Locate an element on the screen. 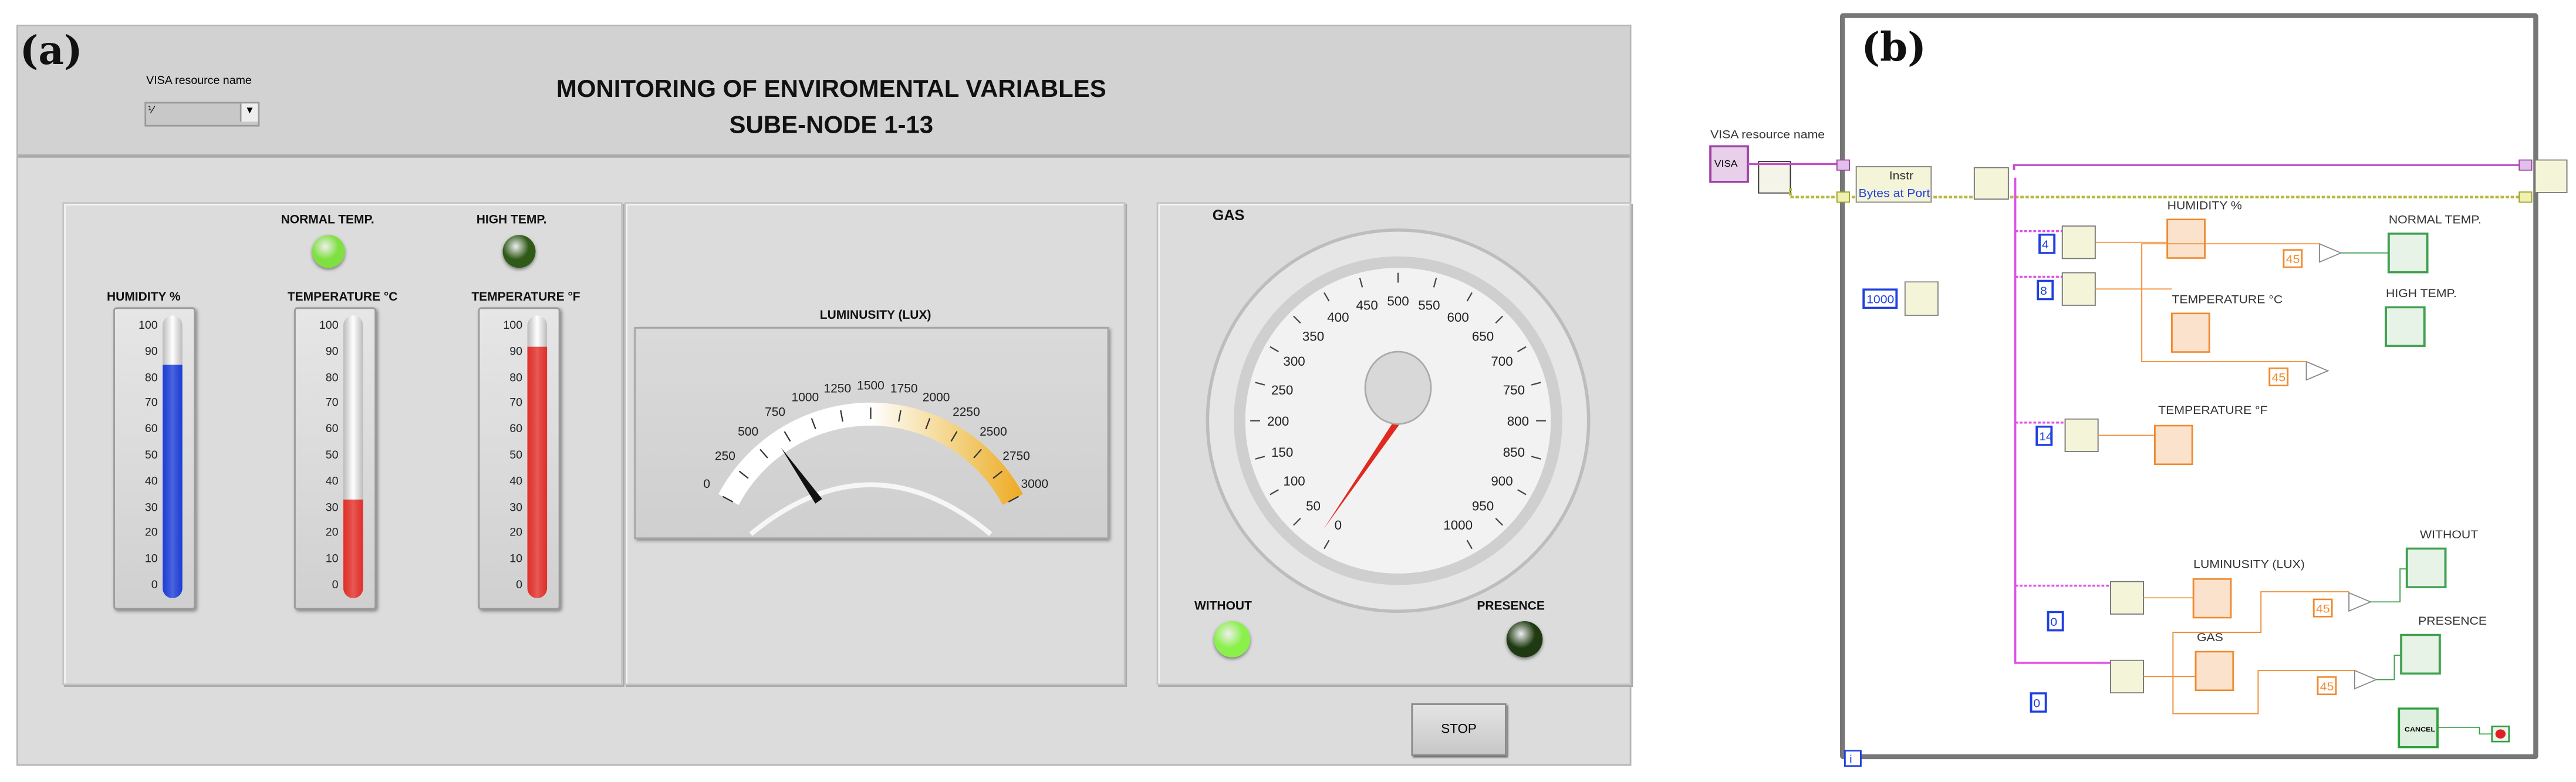 This screenshot has height=782, width=2576. gas-tick-label: 150 is located at coordinates (1282, 453).